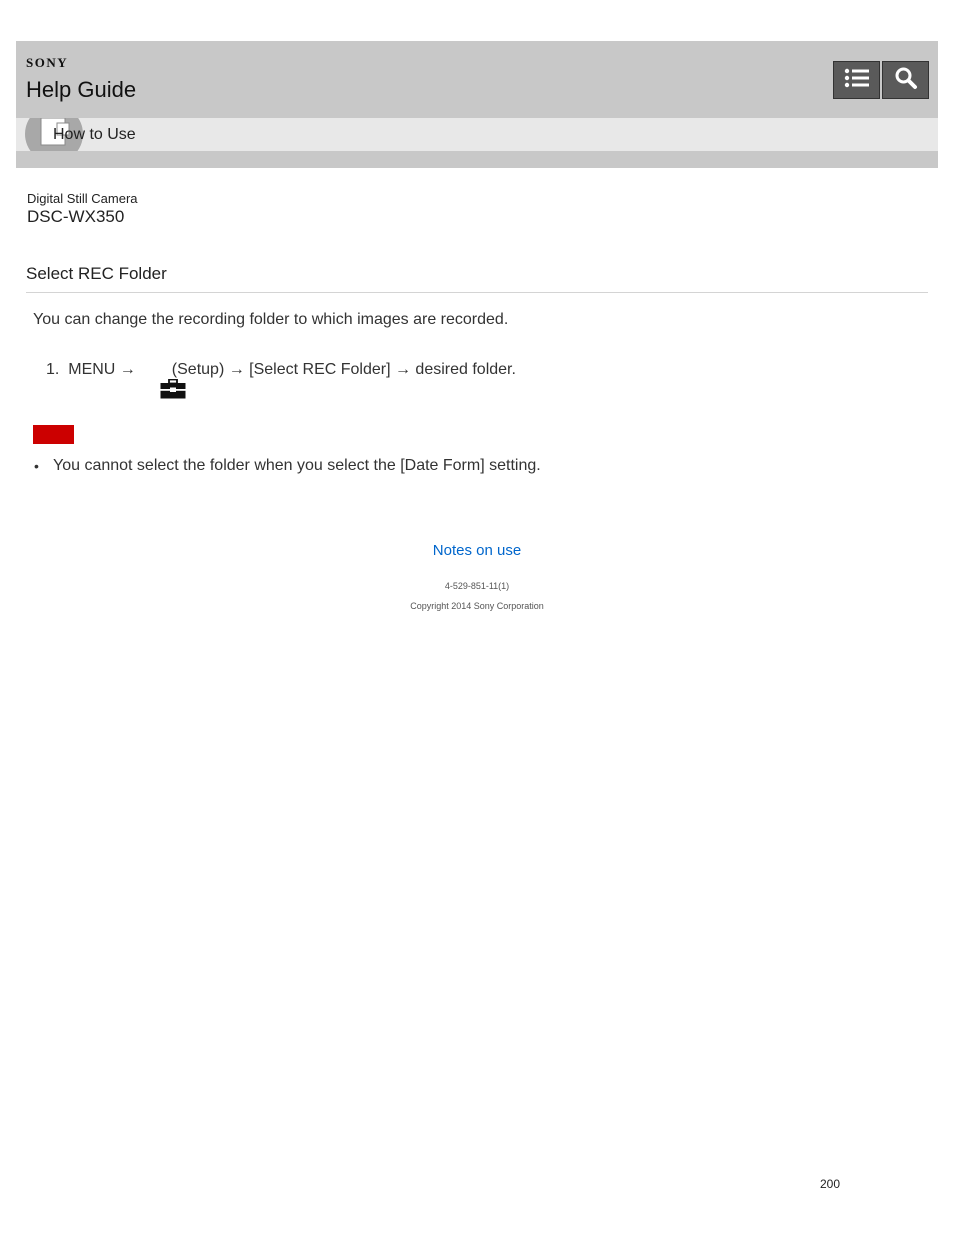 Image resolution: width=954 pixels, height=1235 pixels. I want to click on step-menu-text: MENU →, so click(102, 369).